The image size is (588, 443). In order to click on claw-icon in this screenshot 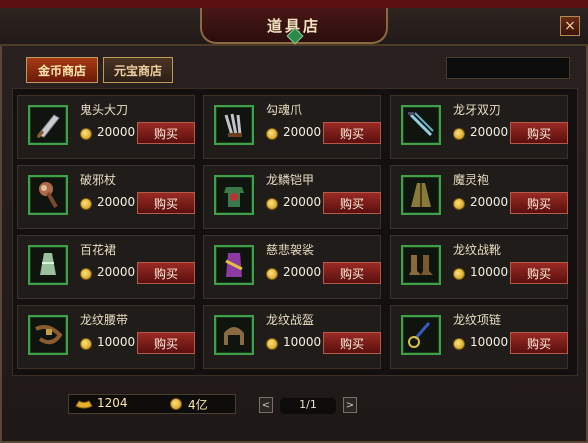, I will do `click(234, 125)`.